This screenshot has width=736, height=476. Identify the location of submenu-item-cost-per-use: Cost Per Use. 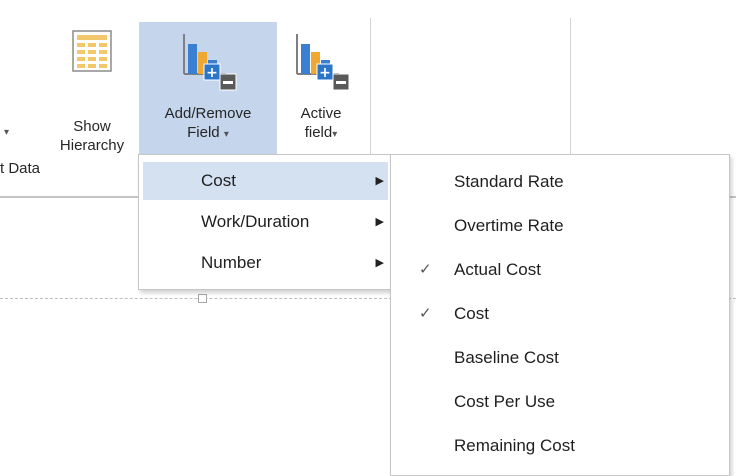
(560, 401).